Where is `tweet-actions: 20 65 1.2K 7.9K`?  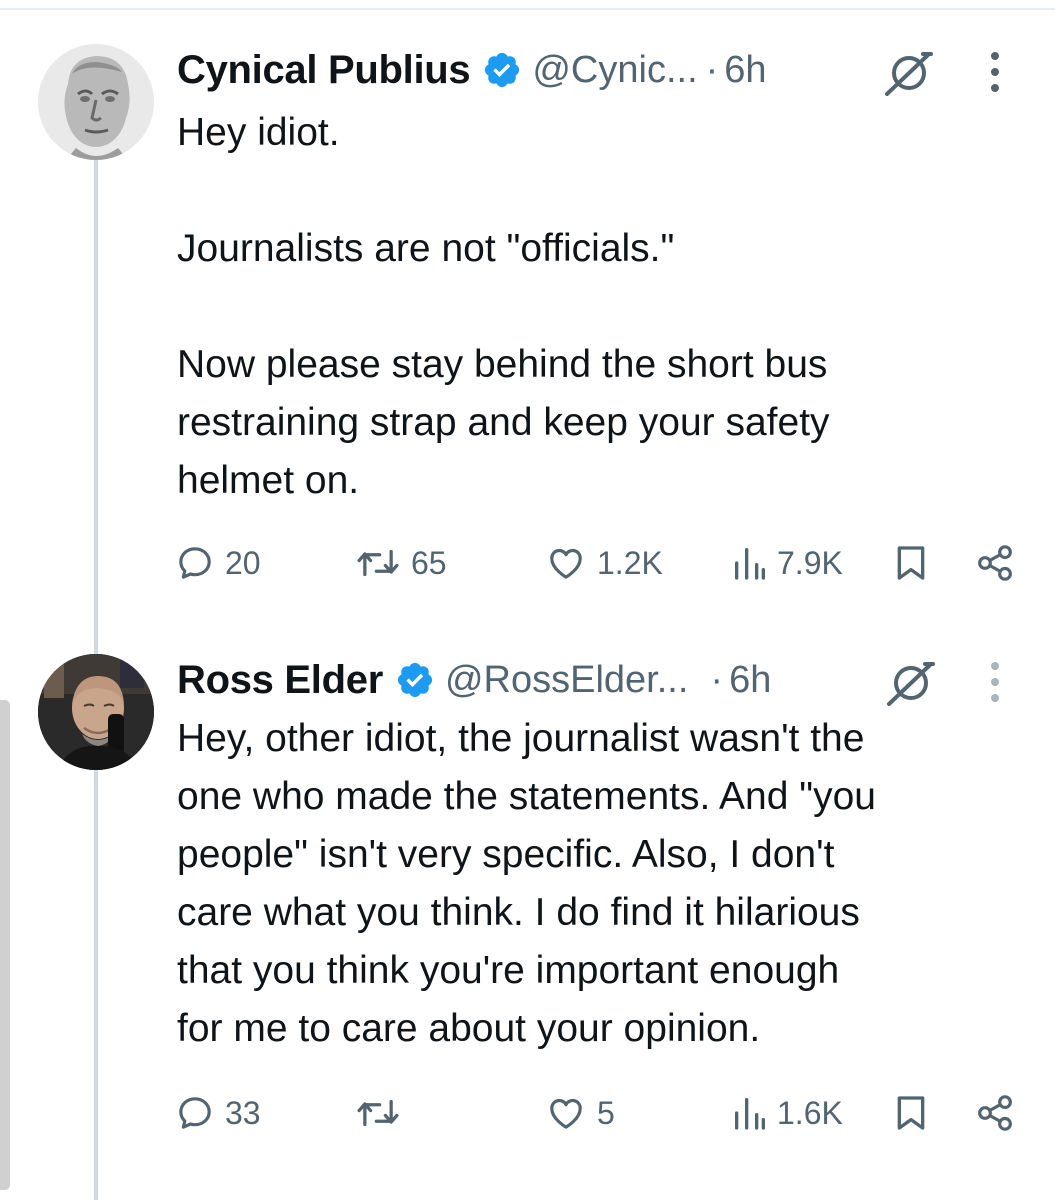
tweet-actions: 20 65 1.2K 7.9K is located at coordinates (597, 563).